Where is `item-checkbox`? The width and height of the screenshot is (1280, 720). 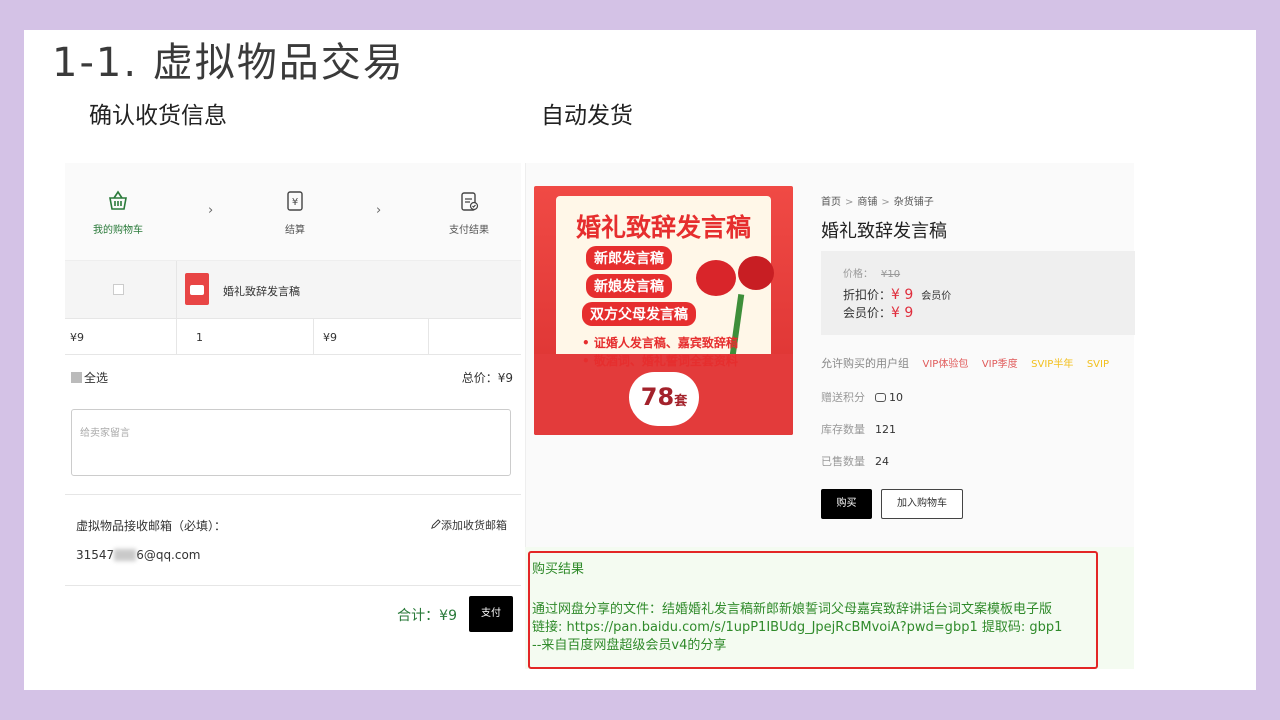 item-checkbox is located at coordinates (118, 289).